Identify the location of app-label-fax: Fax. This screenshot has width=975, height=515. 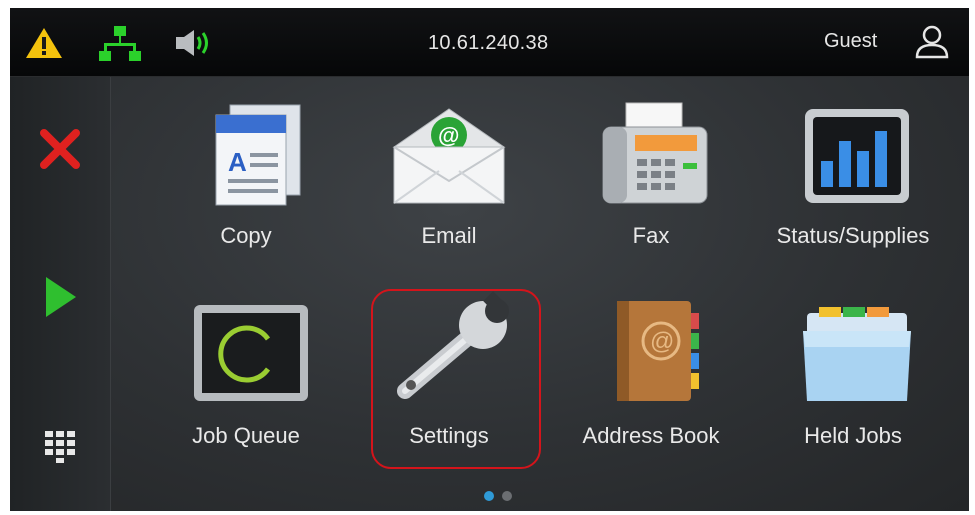
(651, 235).